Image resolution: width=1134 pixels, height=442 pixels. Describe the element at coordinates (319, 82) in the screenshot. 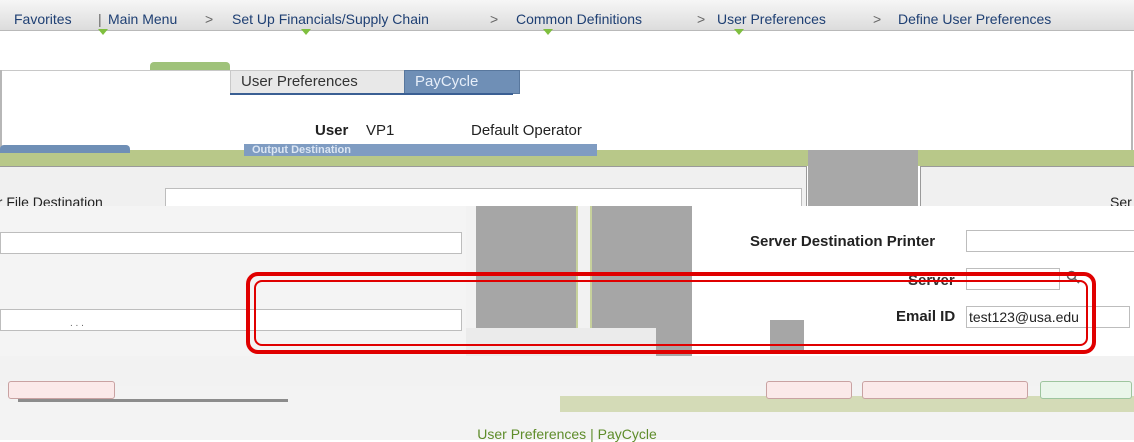

I see `tab-user-preferences: User Preferences` at that location.